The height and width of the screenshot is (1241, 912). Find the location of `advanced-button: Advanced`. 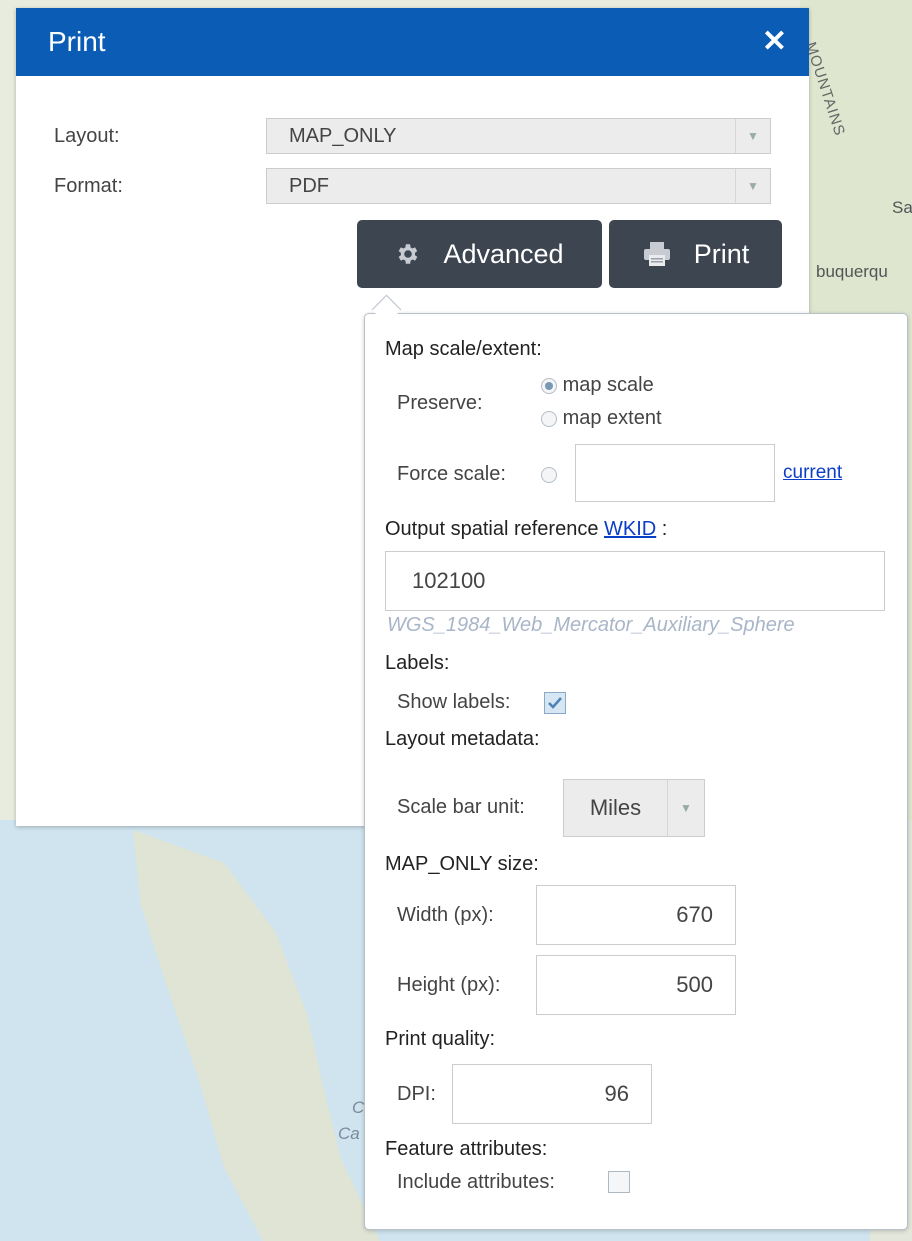

advanced-button: Advanced is located at coordinates (479, 254).